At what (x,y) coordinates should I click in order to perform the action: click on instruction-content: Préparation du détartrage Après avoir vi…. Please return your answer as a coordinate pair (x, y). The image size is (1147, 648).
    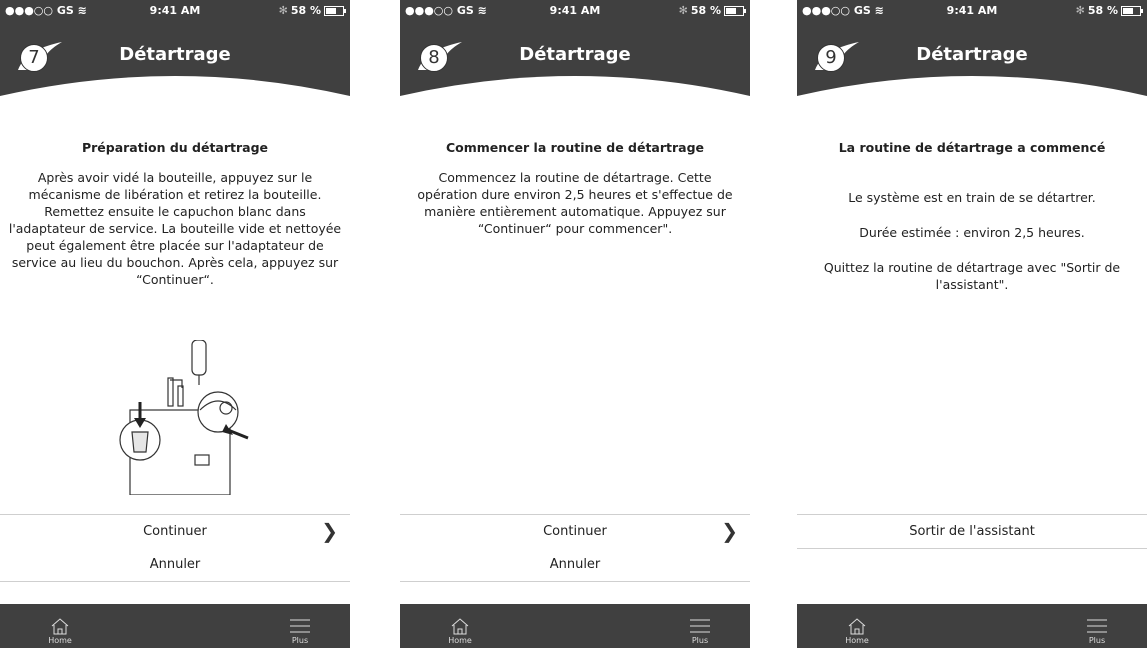
    Looking at the image, I should click on (175, 214).